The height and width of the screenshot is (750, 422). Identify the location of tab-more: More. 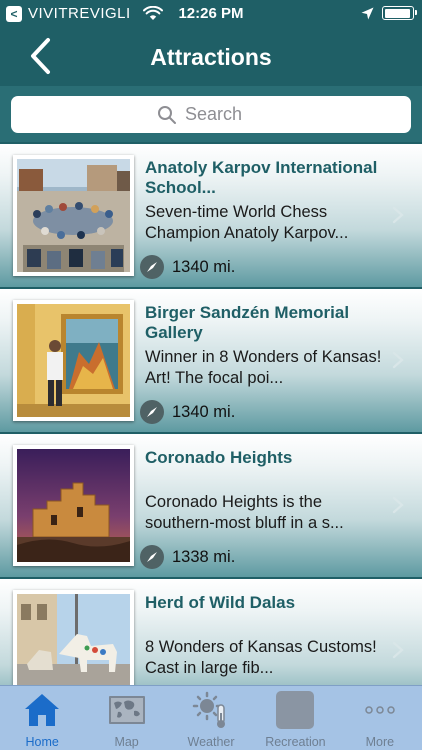
(380, 718).